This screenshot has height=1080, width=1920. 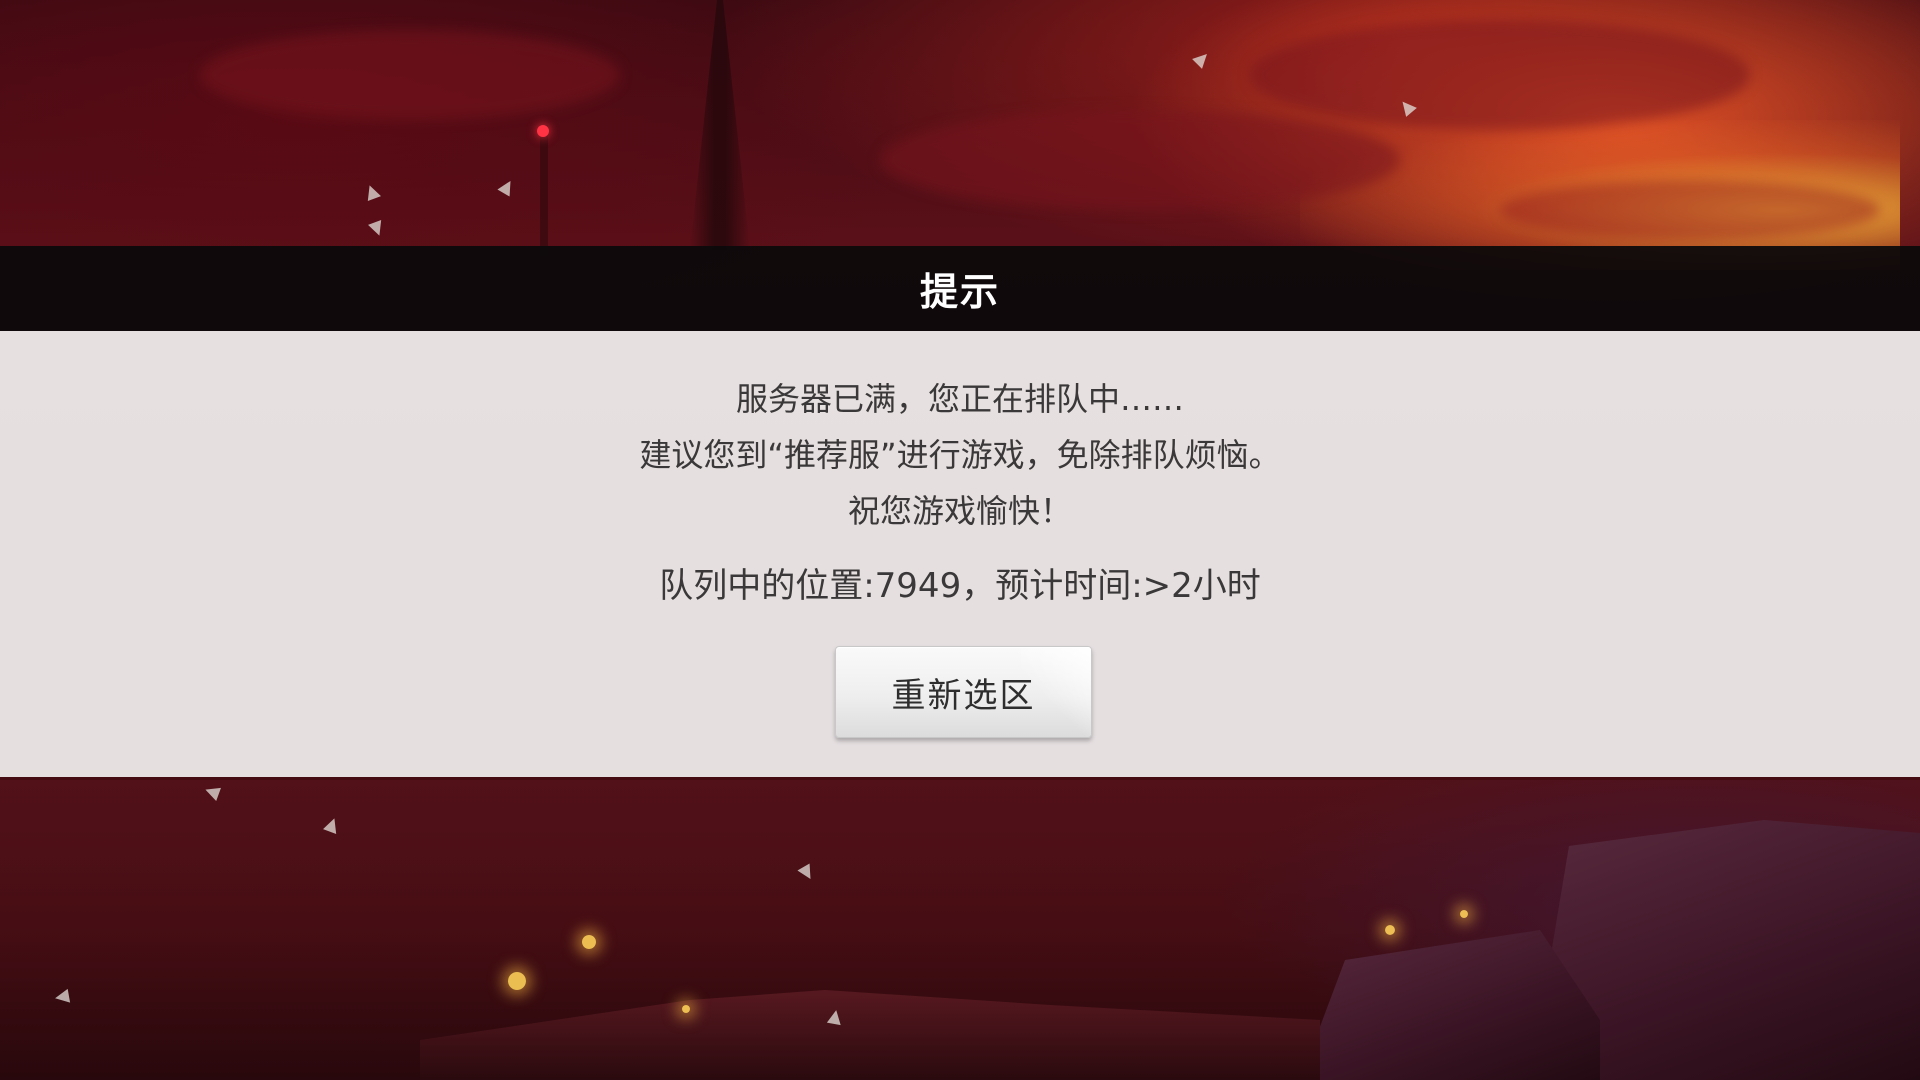 I want to click on radio-tower, so click(x=720, y=125).